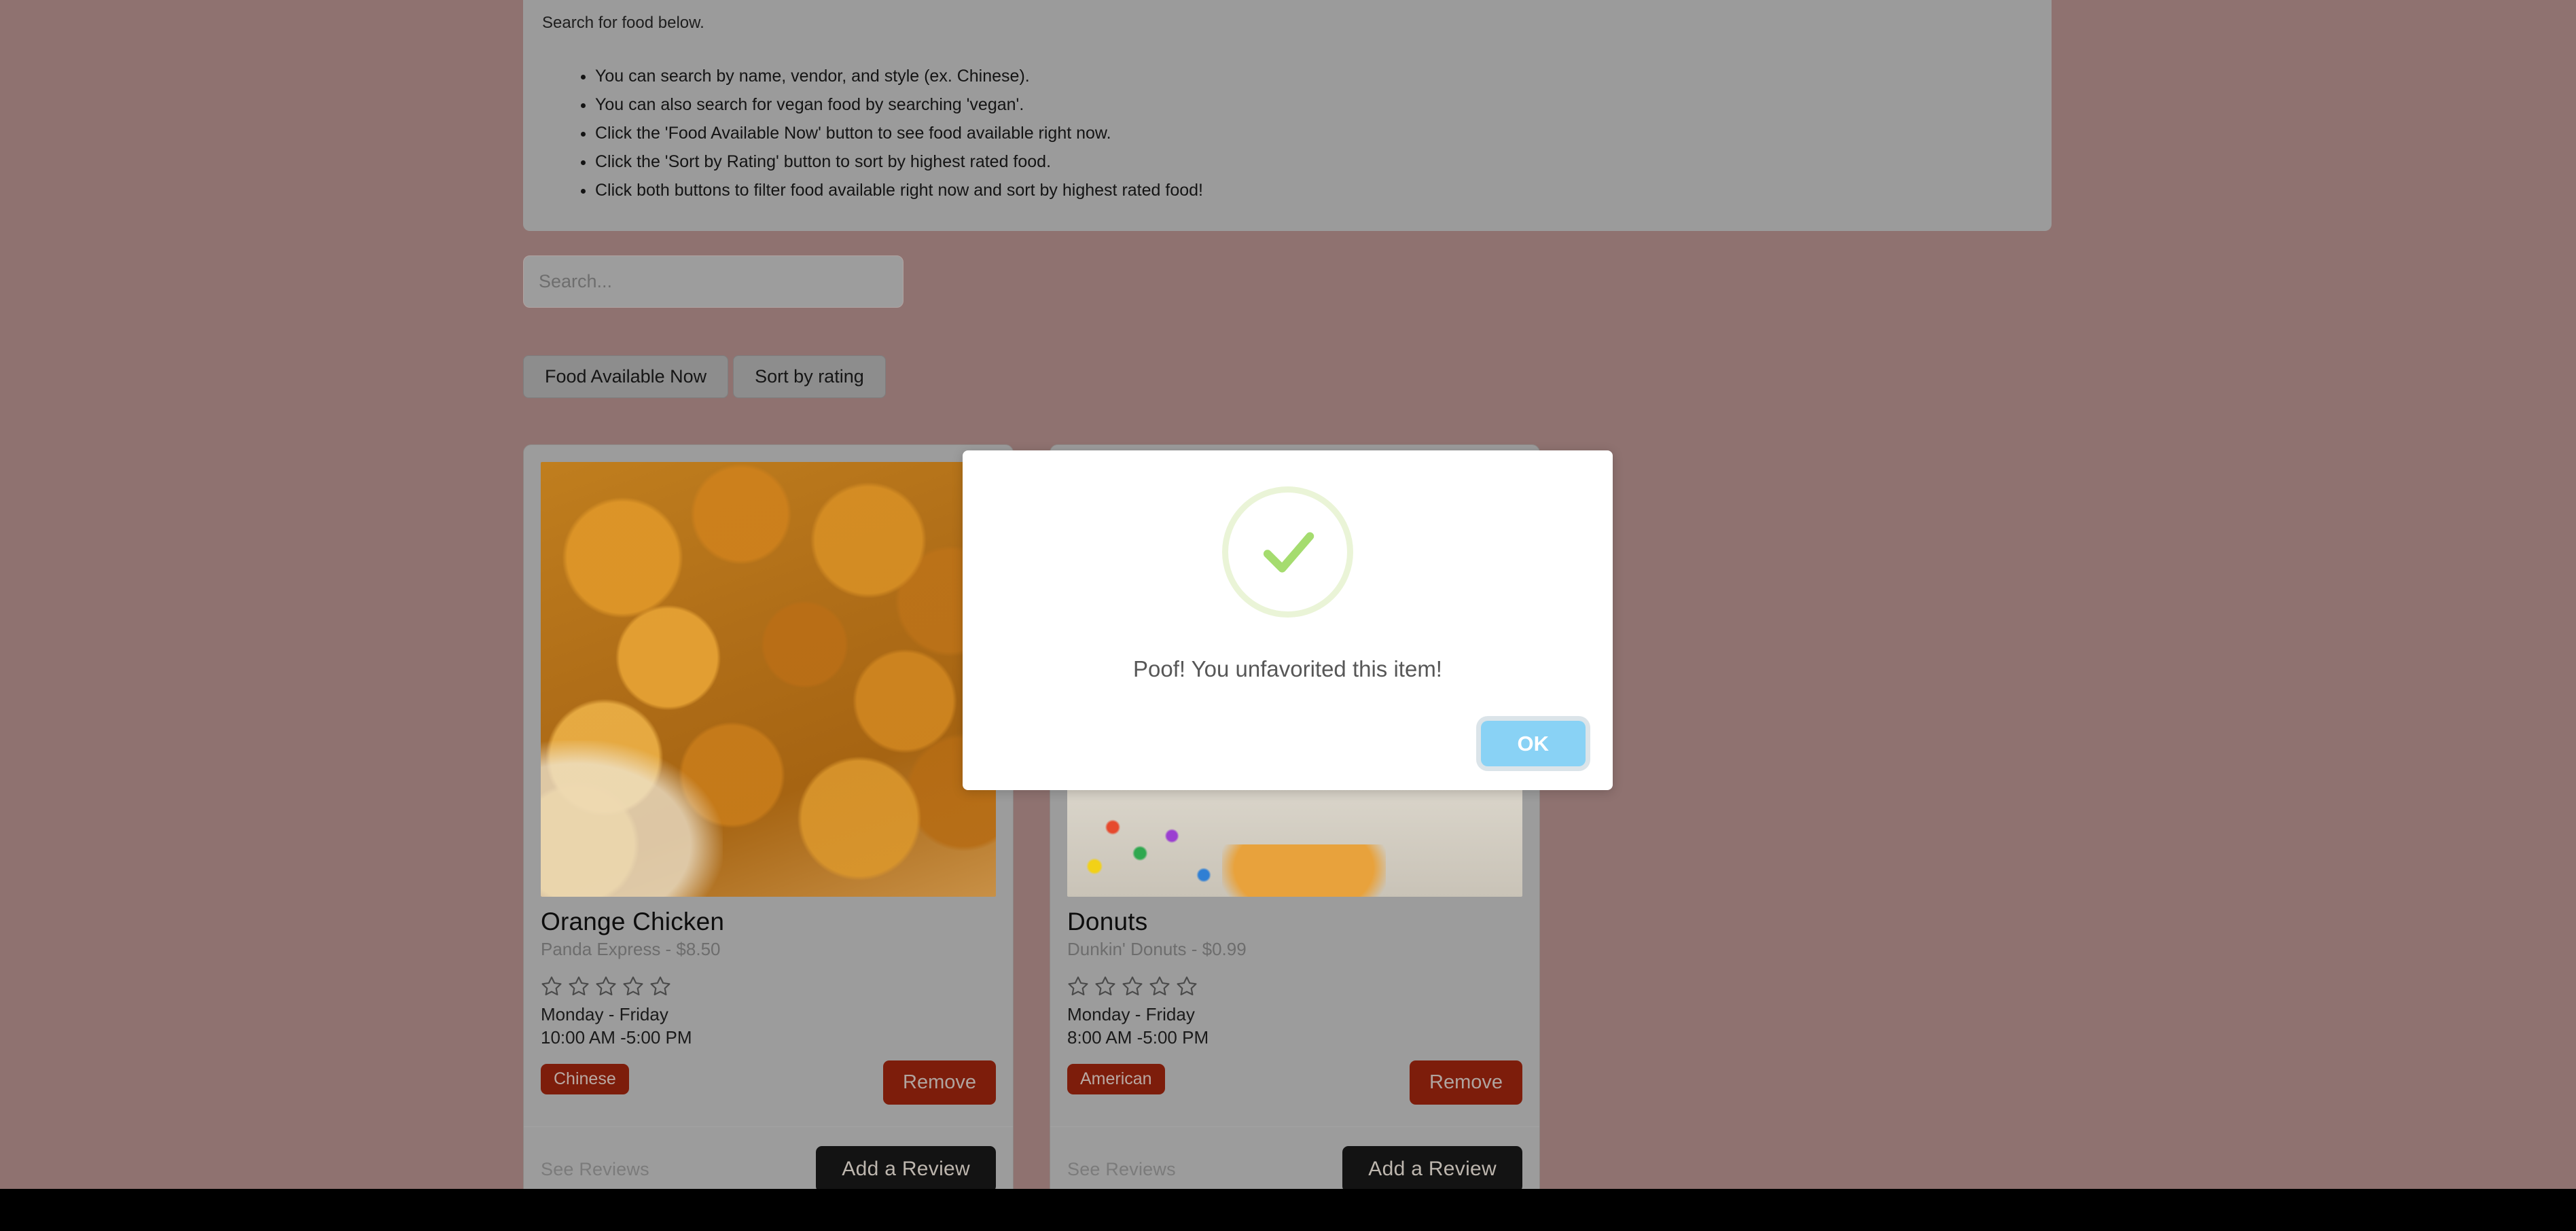 The image size is (2576, 1231). I want to click on availability-hours: 10:00 AM -5:00 PM, so click(616, 1037).